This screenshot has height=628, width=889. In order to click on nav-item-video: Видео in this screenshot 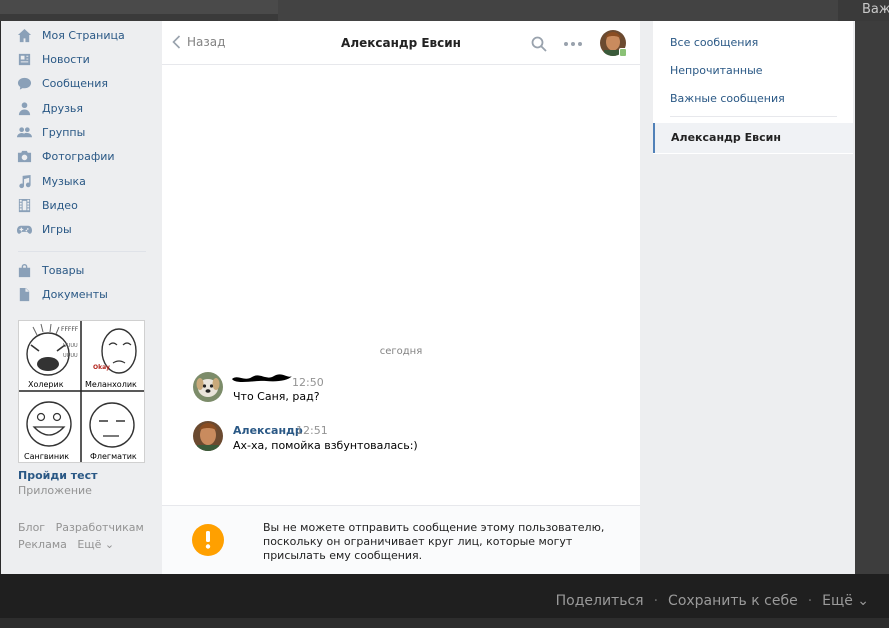, I will do `click(47, 205)`.